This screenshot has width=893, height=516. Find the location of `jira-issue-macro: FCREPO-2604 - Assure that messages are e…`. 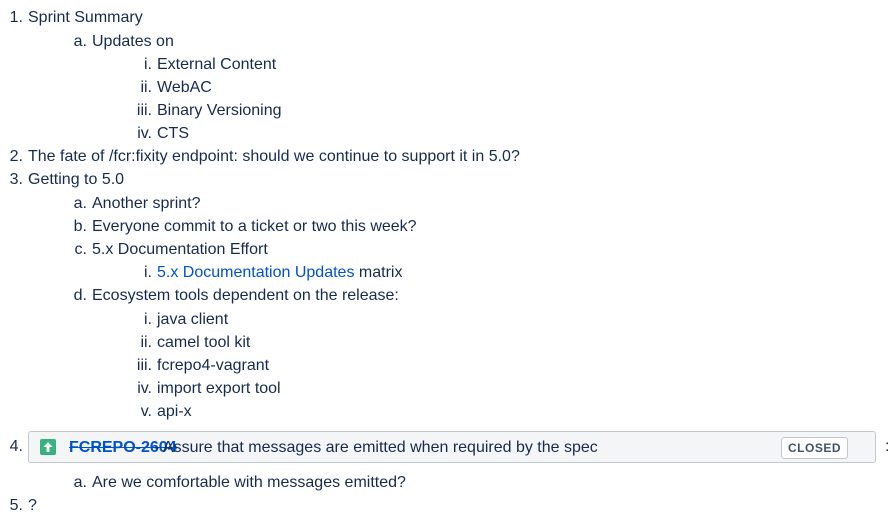

jira-issue-macro: FCREPO-2604 - Assure that messages are e… is located at coordinates (452, 447).